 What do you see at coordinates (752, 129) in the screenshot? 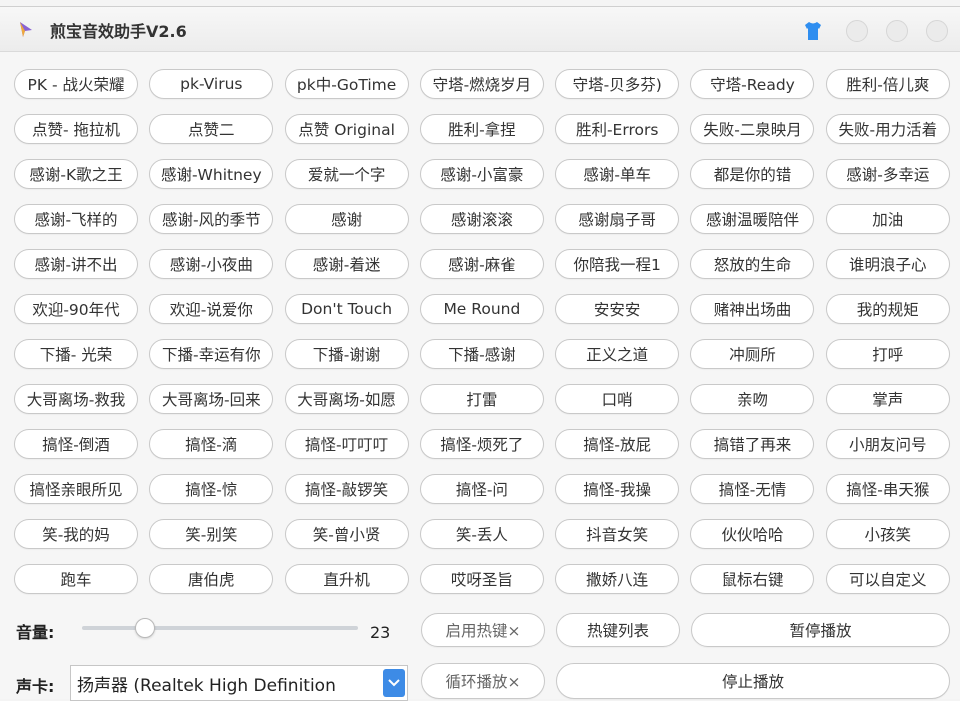
I see `sound-button: 失败-二泉映月` at bounding box center [752, 129].